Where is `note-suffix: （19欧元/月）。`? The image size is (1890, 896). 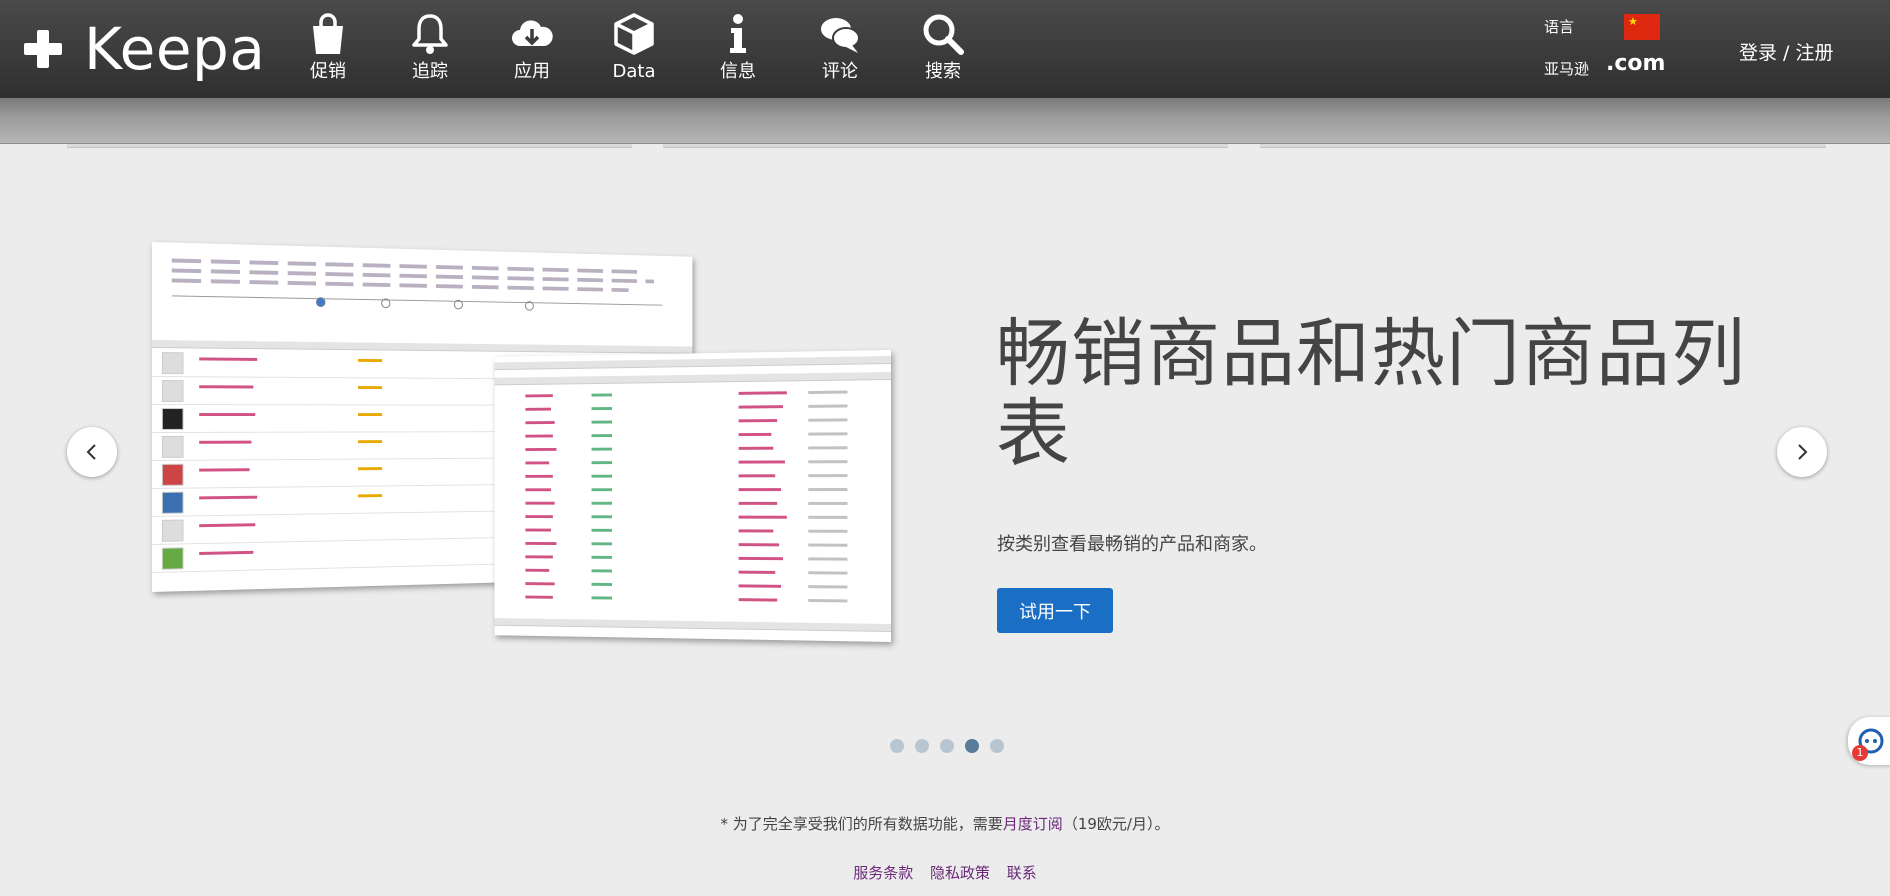
note-suffix: （19欧元/月）。 is located at coordinates (1116, 824).